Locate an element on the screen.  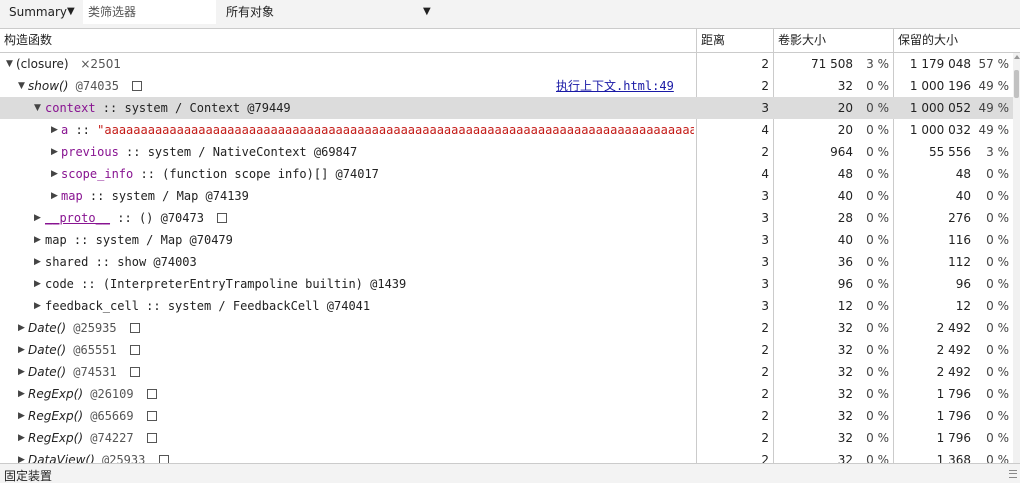
table-row: ▶ Date() @65551 2 32 0 % 2 492 0 % is located at coordinates (506, 350).